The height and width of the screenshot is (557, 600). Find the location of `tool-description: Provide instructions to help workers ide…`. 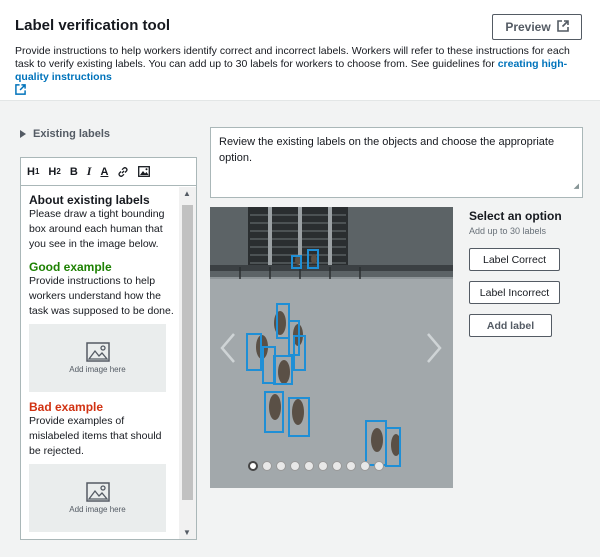

tool-description: Provide instructions to help workers ide… is located at coordinates (300, 72).